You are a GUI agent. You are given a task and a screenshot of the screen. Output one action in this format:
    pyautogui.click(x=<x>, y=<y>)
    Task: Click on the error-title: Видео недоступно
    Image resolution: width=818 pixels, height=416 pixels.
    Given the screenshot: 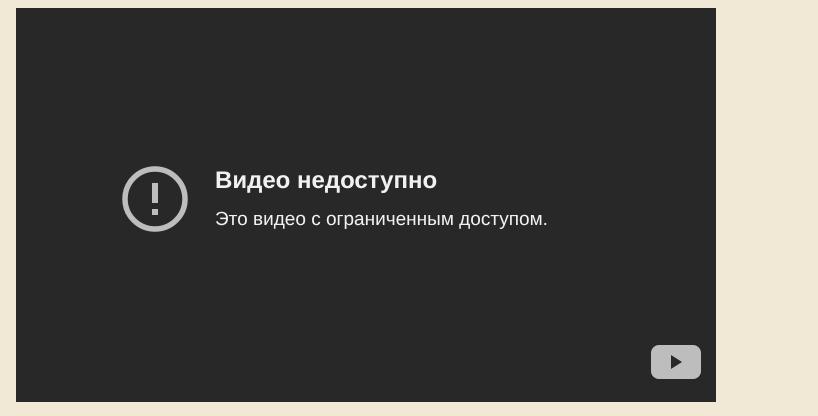 What is the action you would take?
    pyautogui.click(x=326, y=181)
    